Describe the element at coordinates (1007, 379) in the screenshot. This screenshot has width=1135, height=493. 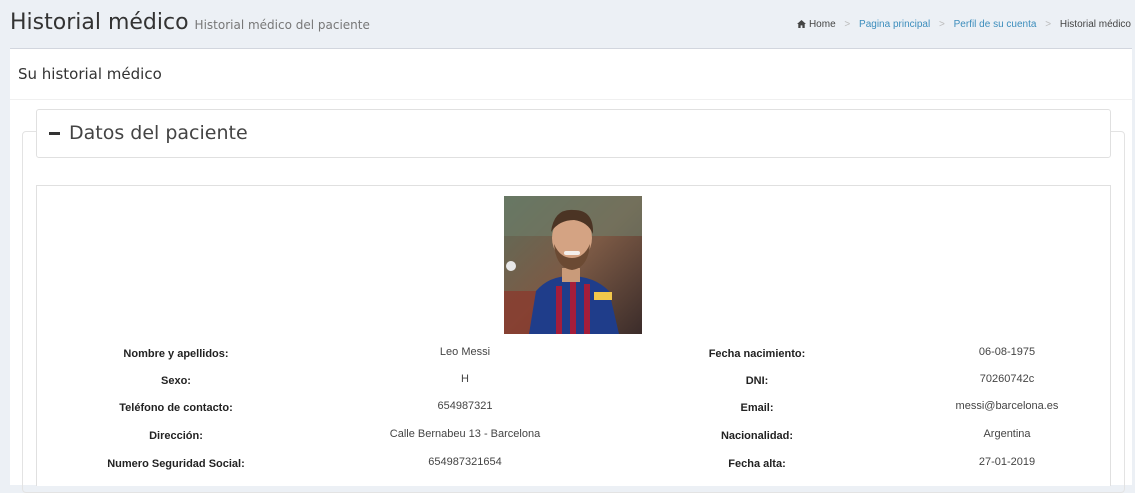
I see `field-value: 70260742c` at that location.